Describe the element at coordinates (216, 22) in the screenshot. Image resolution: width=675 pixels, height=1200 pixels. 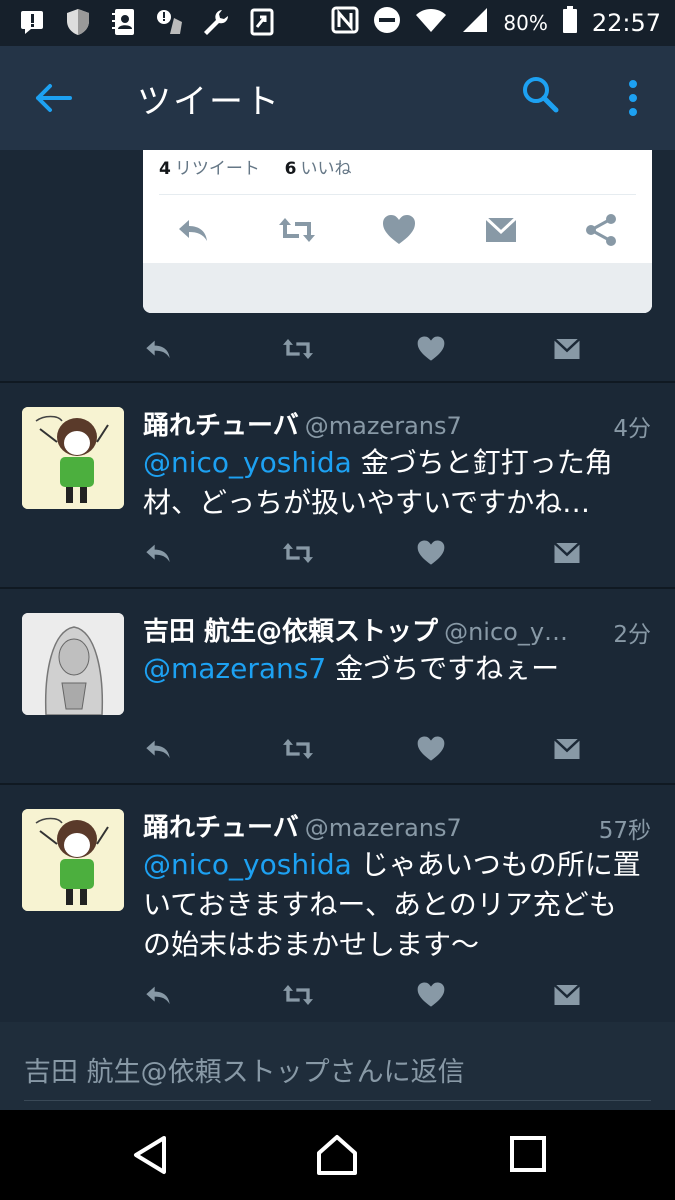
I see `wrench-icon` at that location.